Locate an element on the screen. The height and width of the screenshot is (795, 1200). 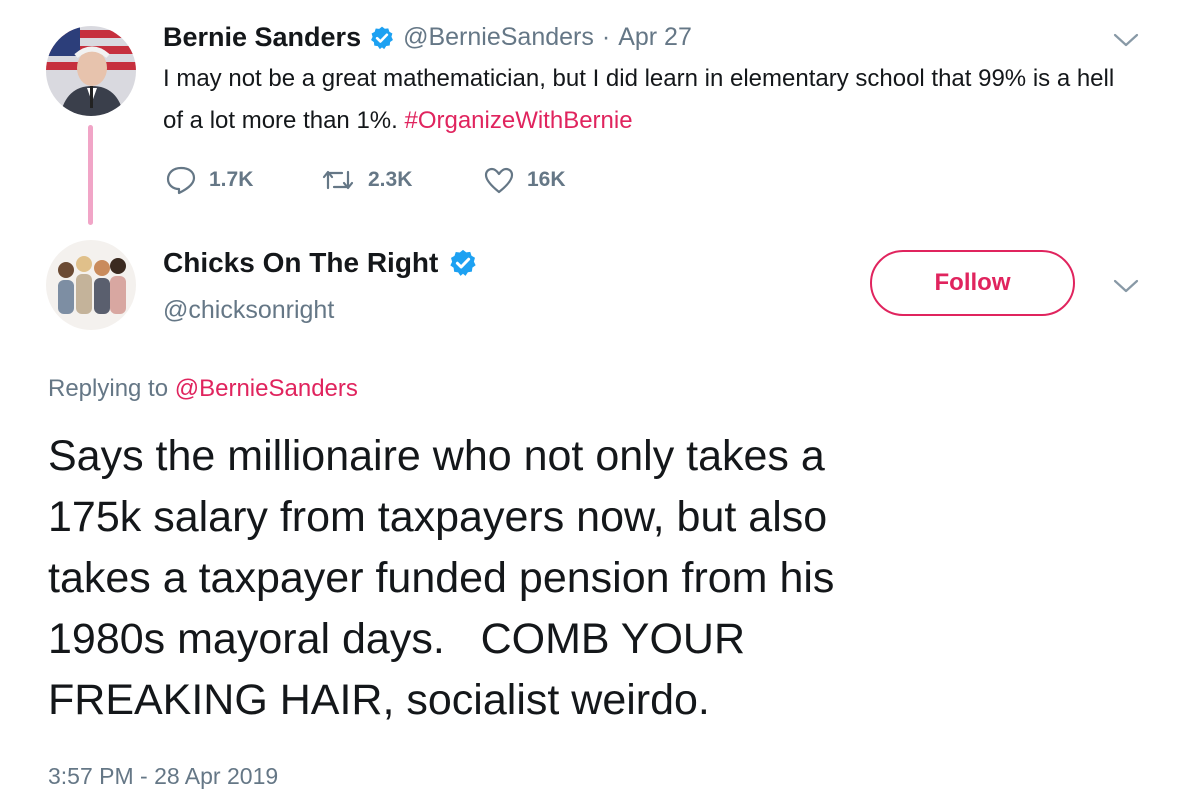
quoted-tweet-header: Bernie Sanders @BernieSanders · Apr 27 is located at coordinates (427, 37).